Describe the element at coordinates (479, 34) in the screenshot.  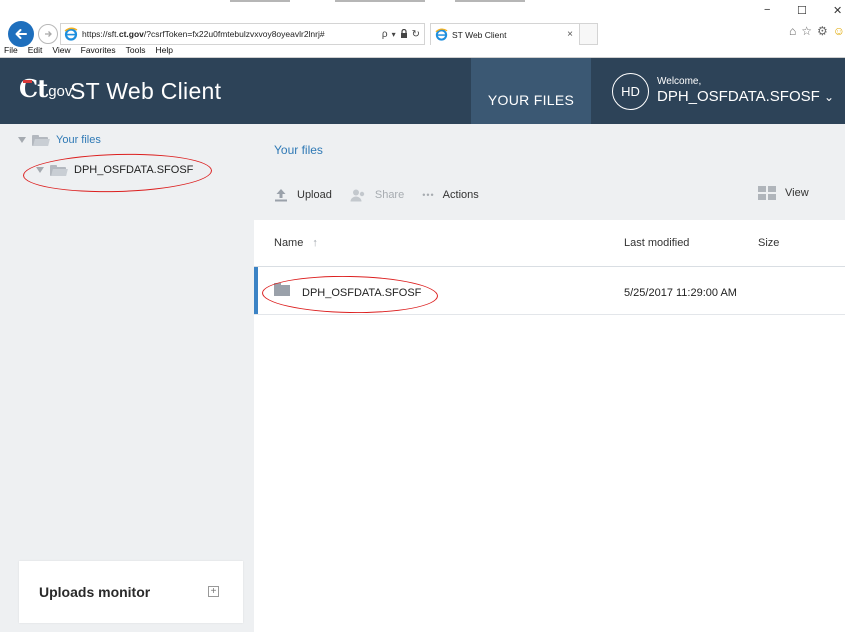
I see `tab-label: ST Web Client` at that location.